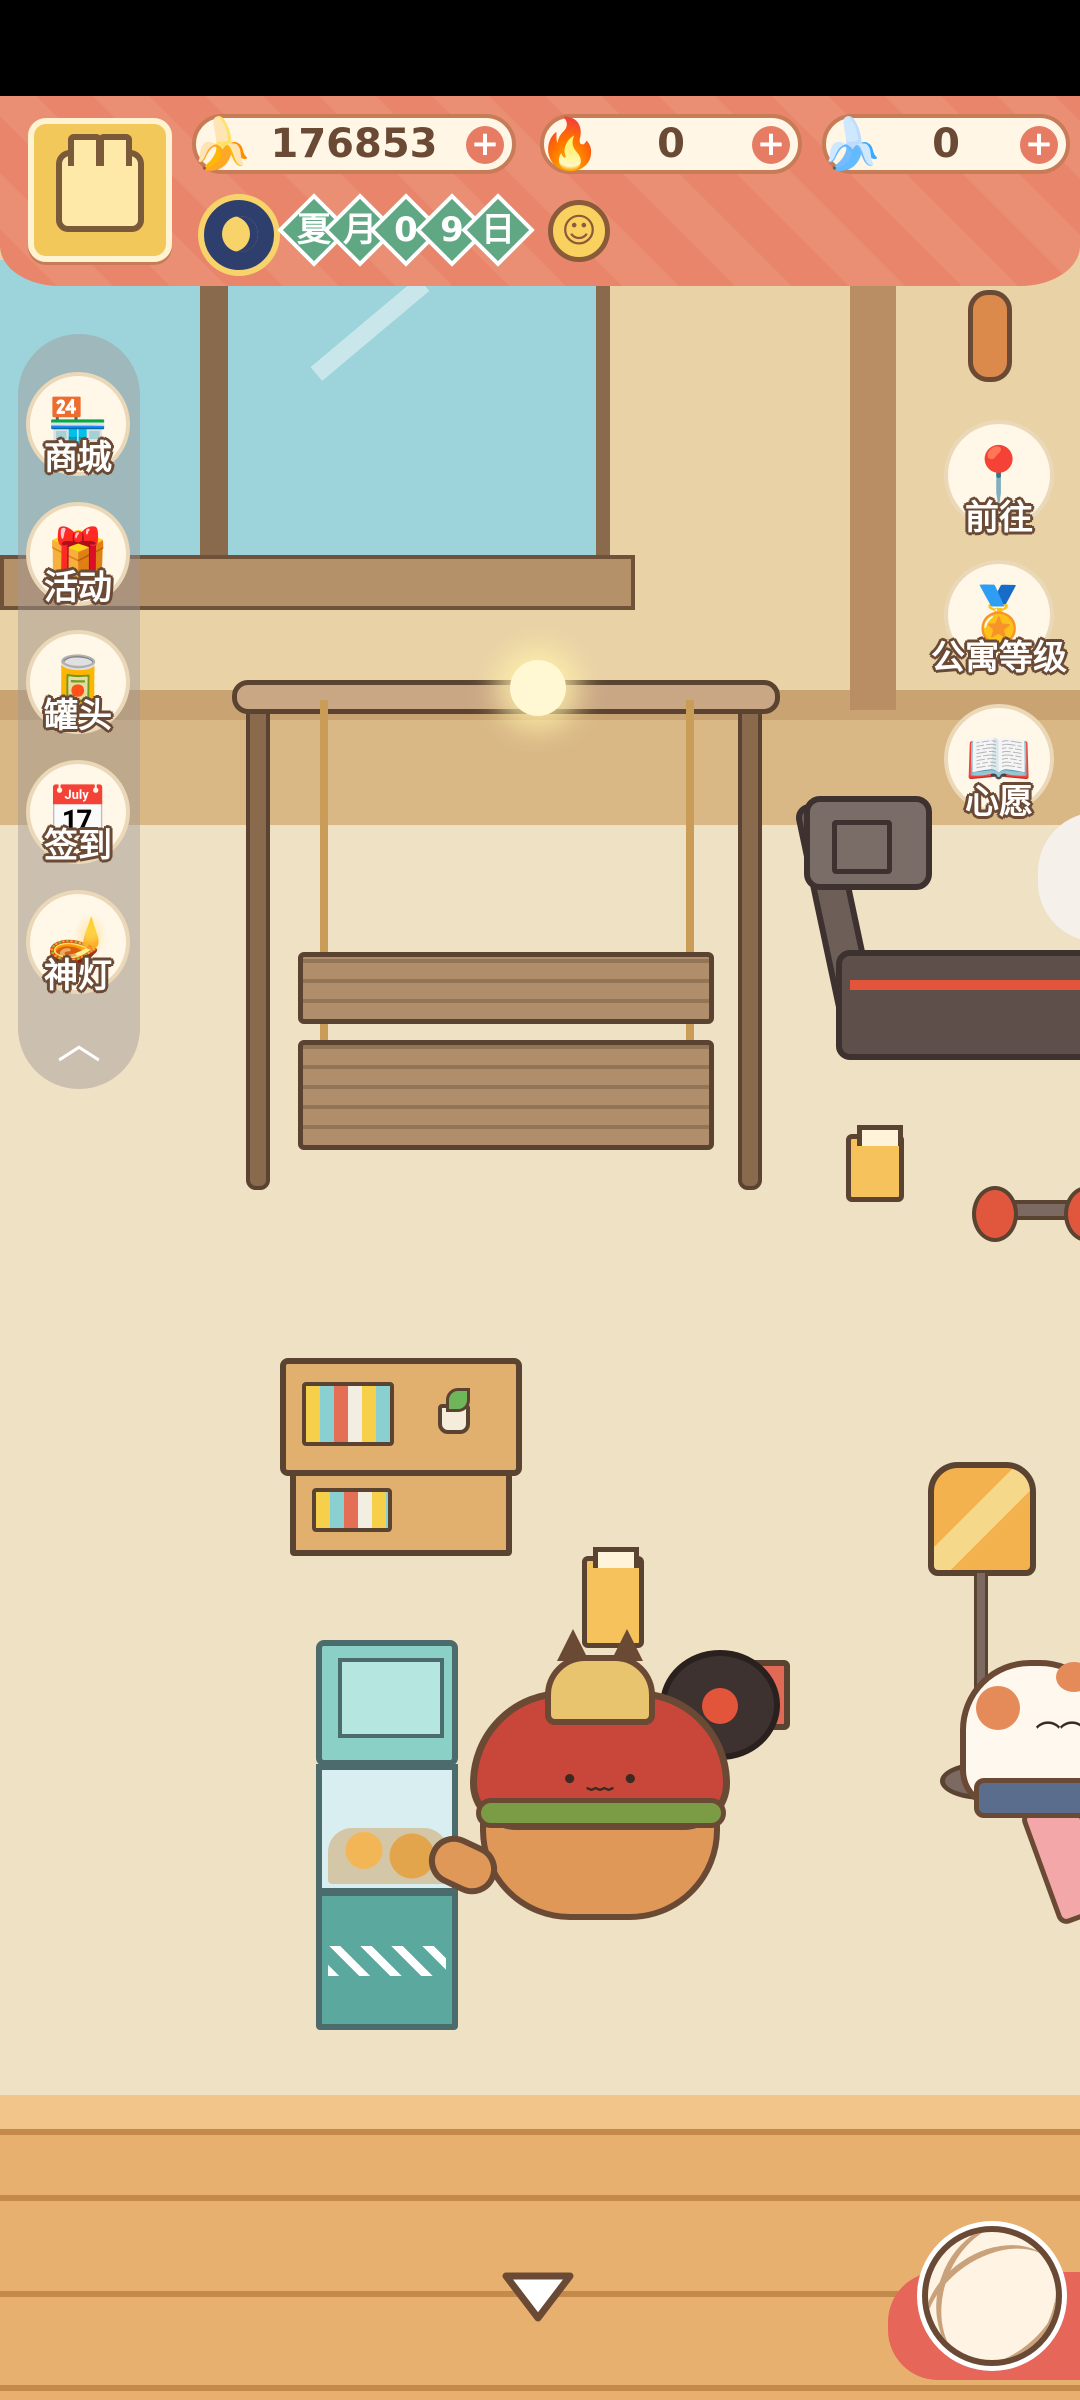 This screenshot has width=1080, height=2400. I want to click on swing-post-right, so click(750, 940).